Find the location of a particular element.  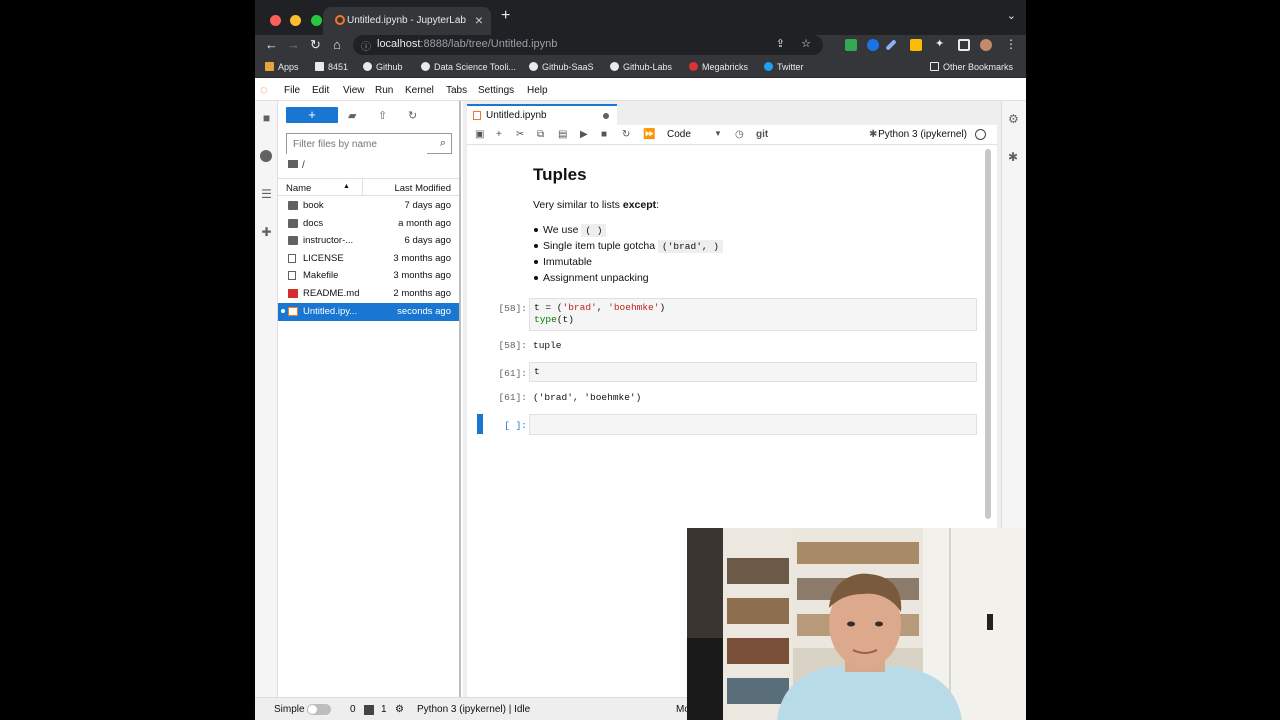

side-panel-icon is located at coordinates (964, 45).